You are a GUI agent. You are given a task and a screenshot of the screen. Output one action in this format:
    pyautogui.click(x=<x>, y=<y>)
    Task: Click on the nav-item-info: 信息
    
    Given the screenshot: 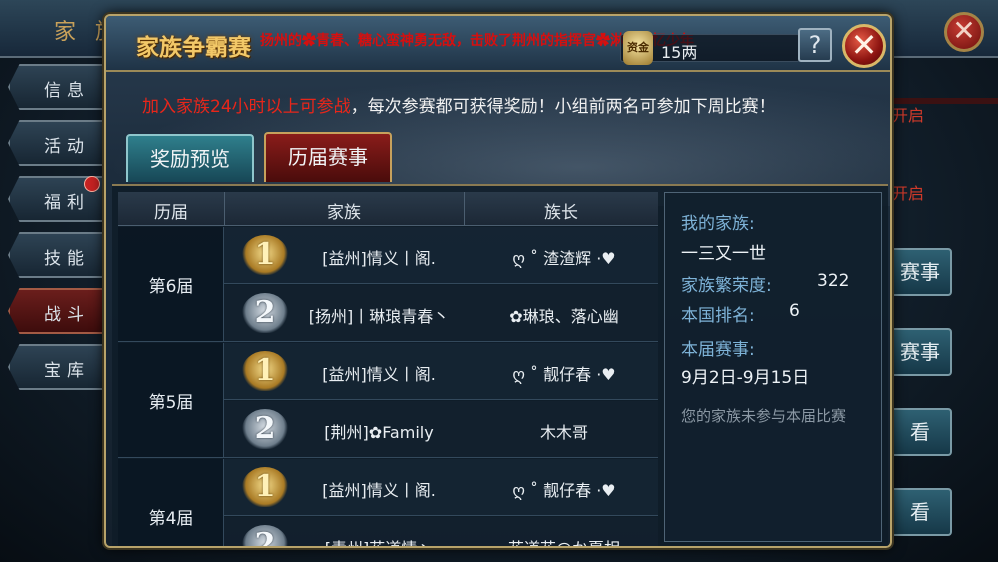 What is the action you would take?
    pyautogui.click(x=56, y=87)
    